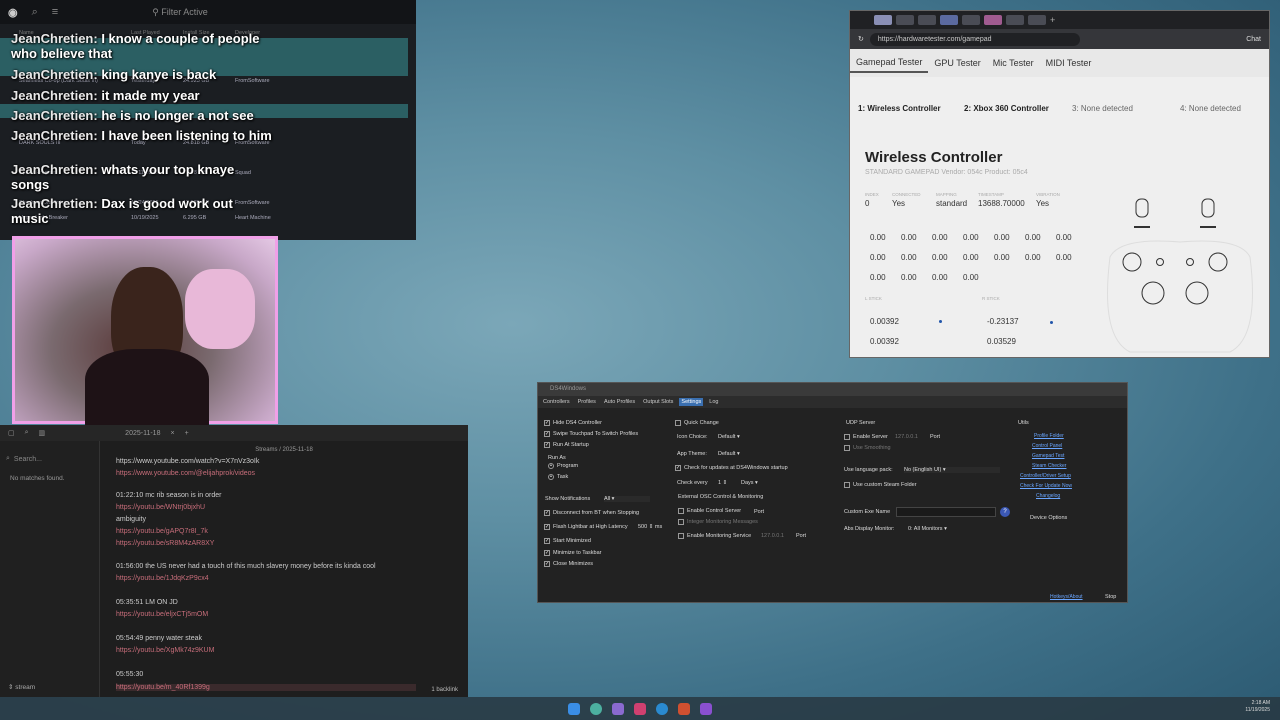  What do you see at coordinates (1048, 456) in the screenshot?
I see `util-gamepad-test: Gamepad Test` at bounding box center [1048, 456].